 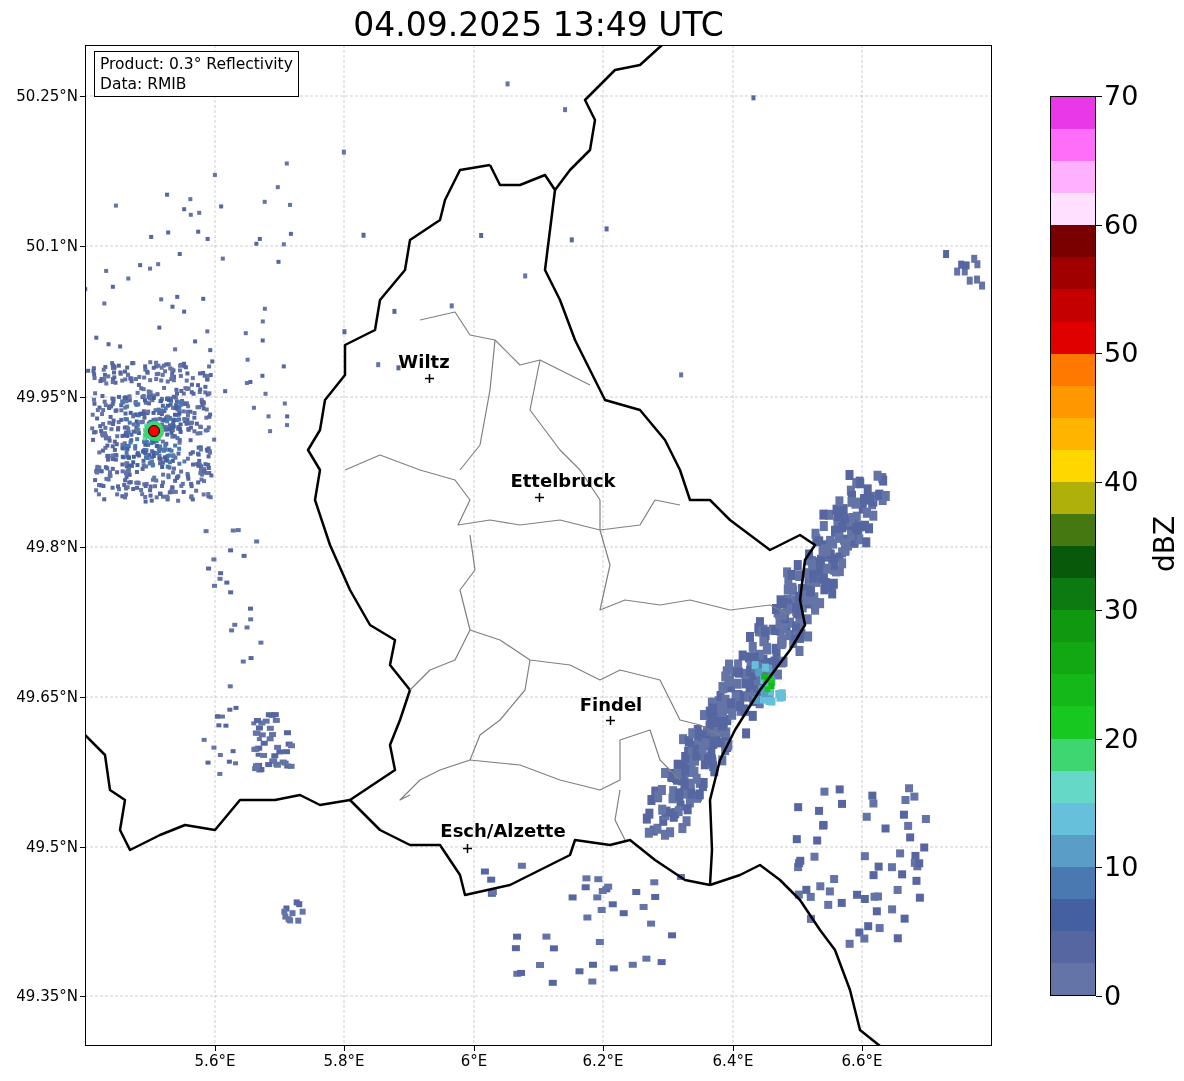 What do you see at coordinates (46, 697) in the screenshot?
I see `axis-tick-label: 49.65°N` at bounding box center [46, 697].